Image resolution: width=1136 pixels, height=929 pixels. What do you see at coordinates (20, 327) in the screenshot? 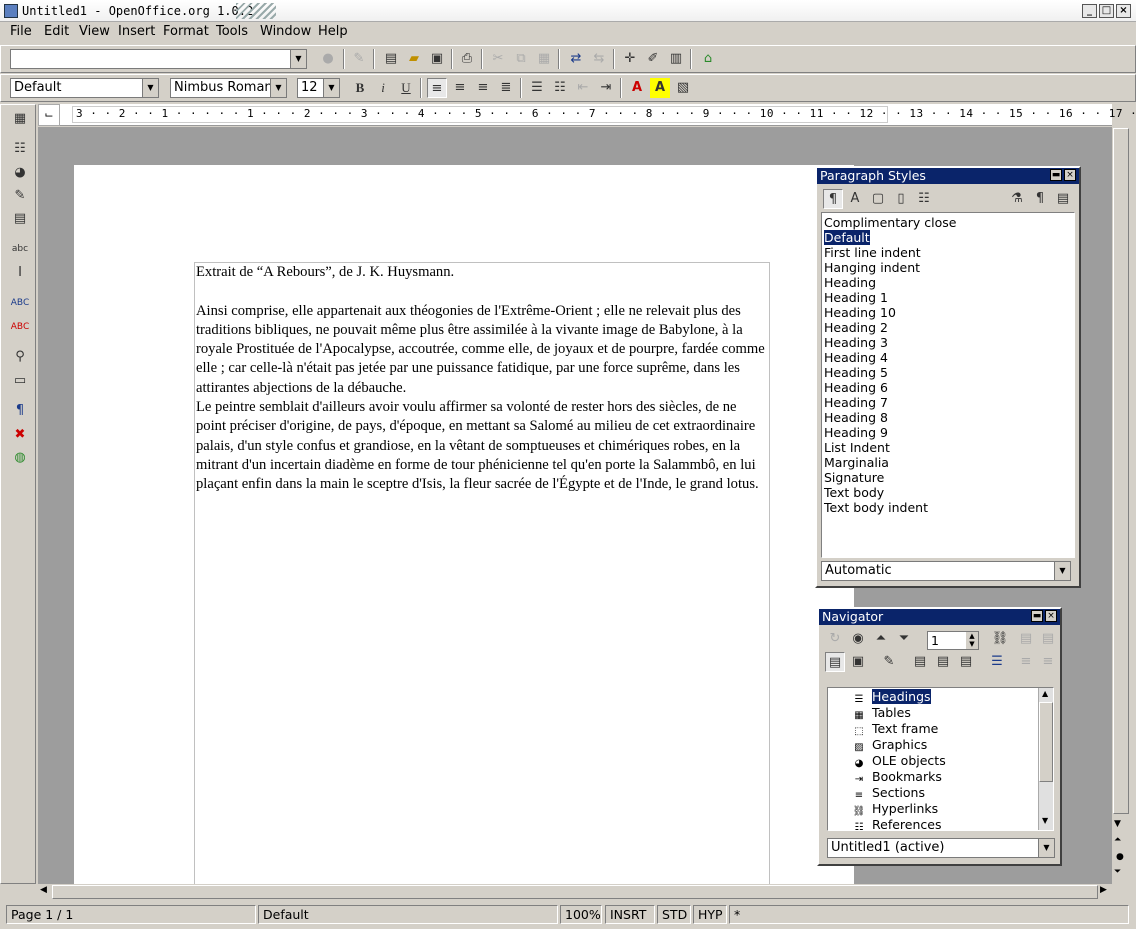
I see `auto-spellcheck-icon: ABC` at bounding box center [20, 327].